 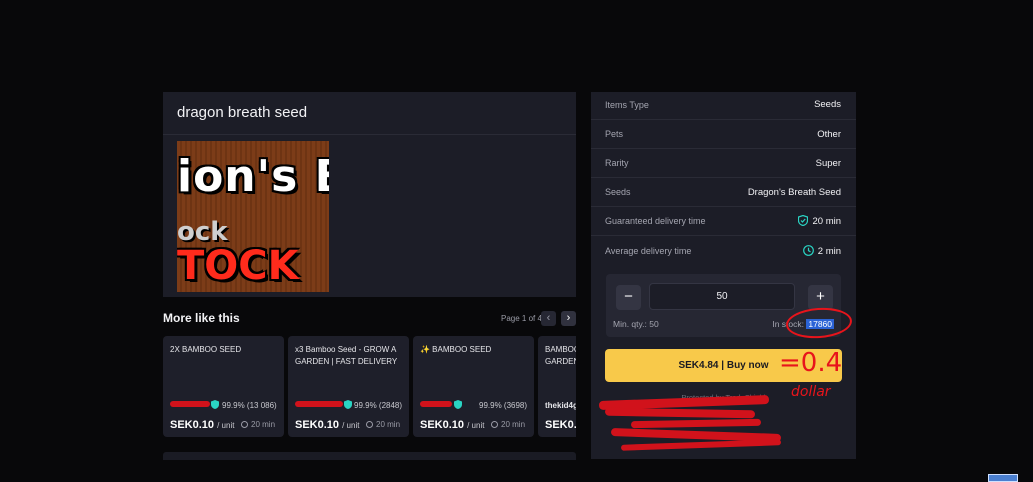 What do you see at coordinates (503, 405) in the screenshot?
I see `seller-rating: 99.9% (3698)` at bounding box center [503, 405].